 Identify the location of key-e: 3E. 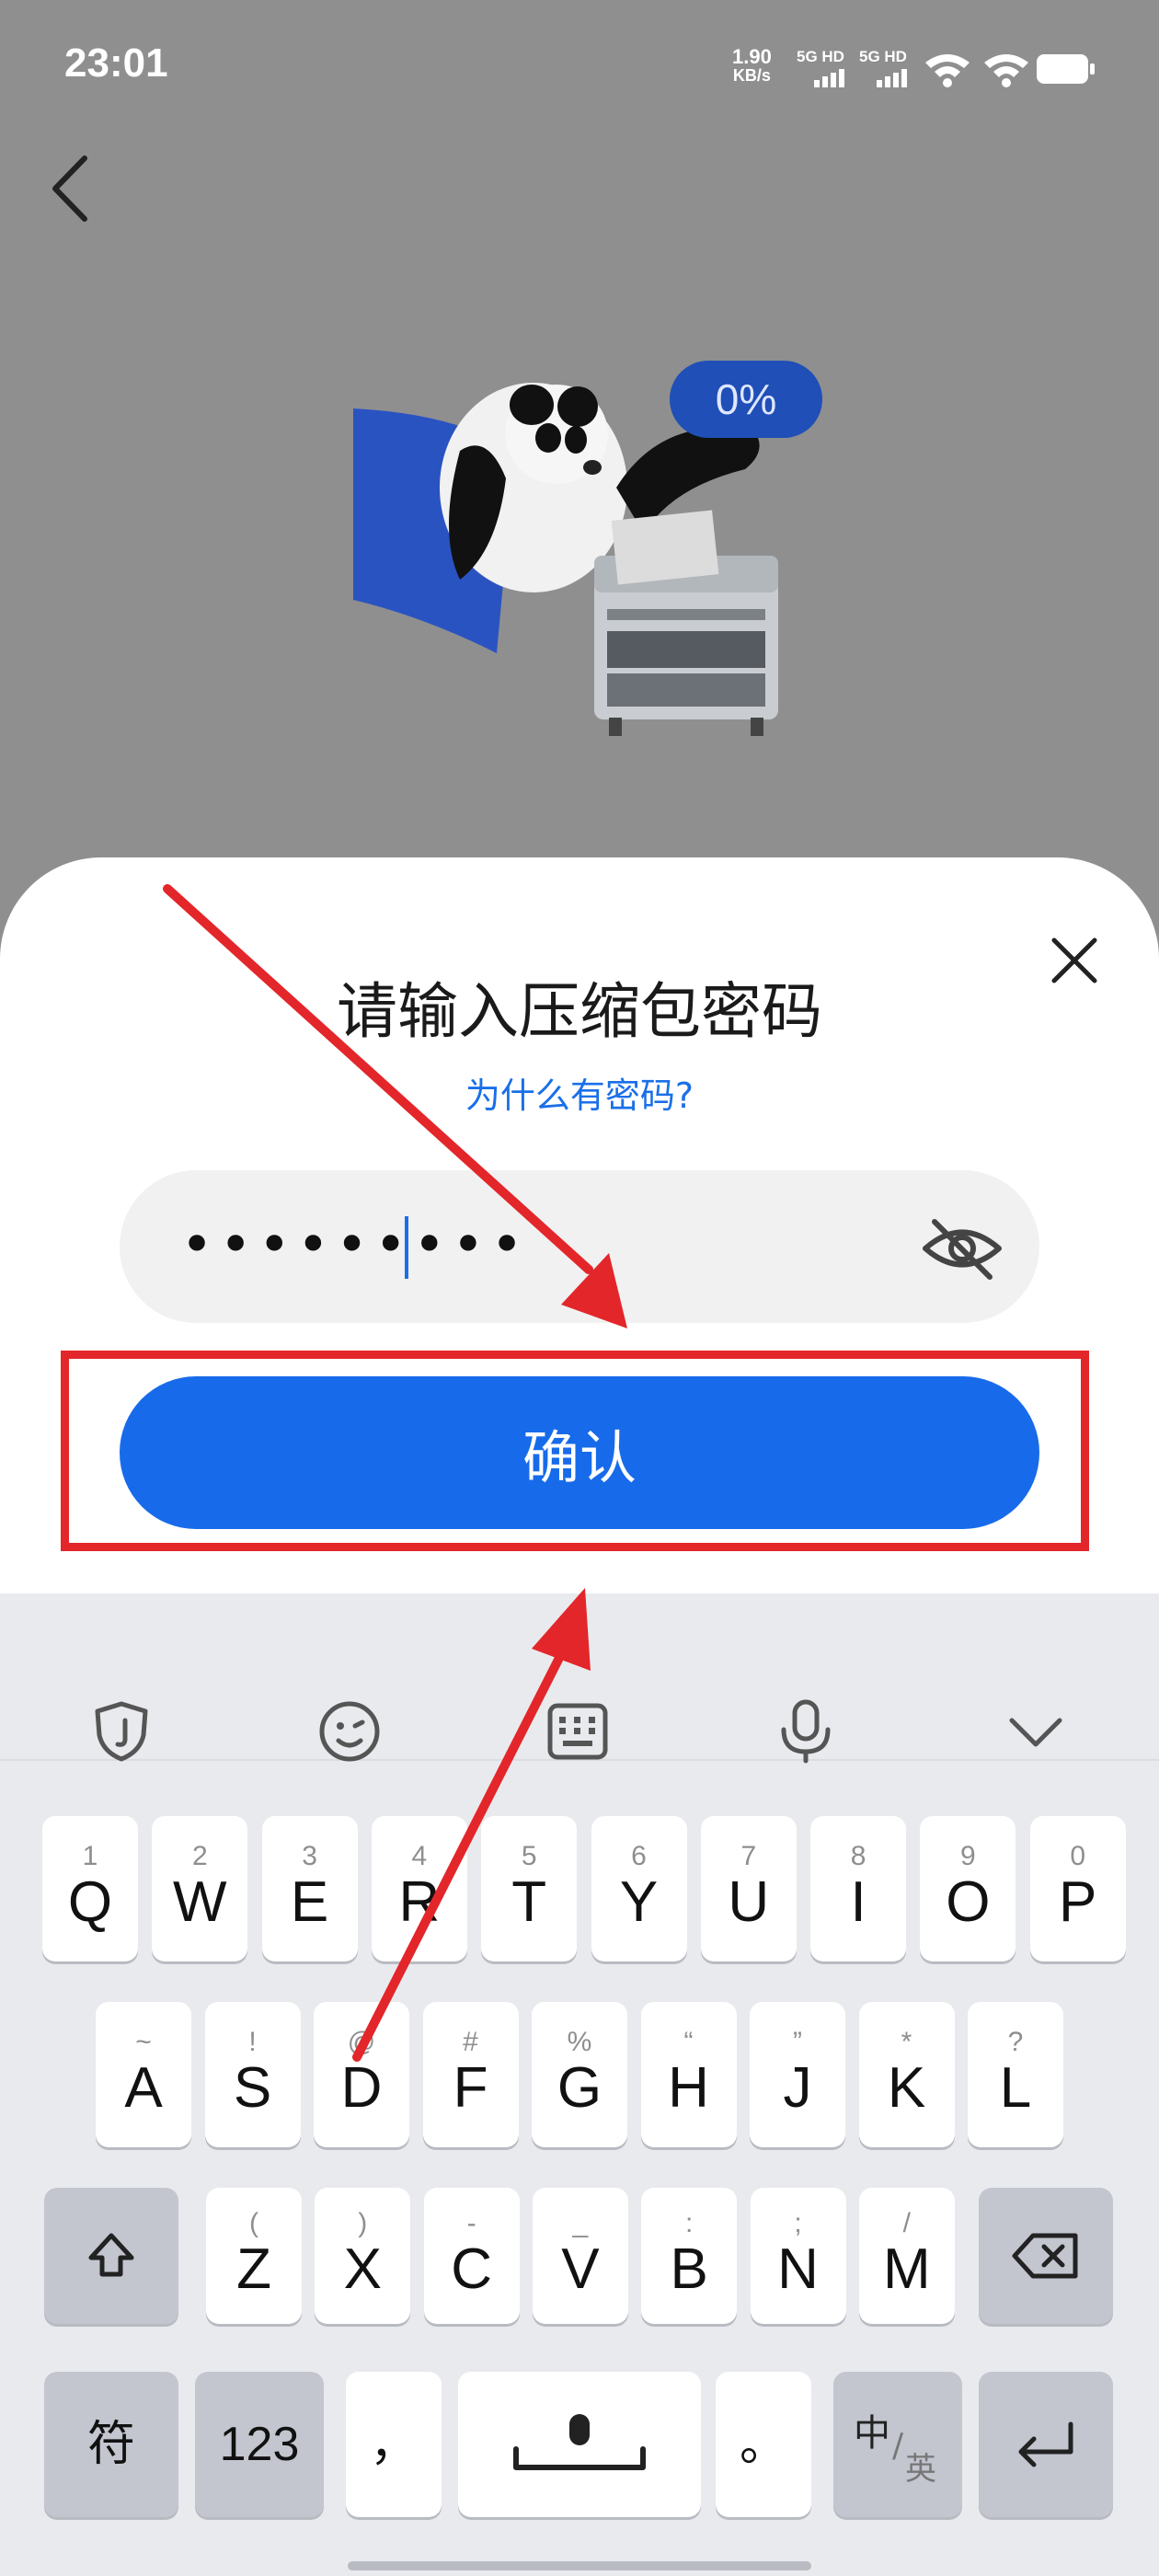
(309, 1888).